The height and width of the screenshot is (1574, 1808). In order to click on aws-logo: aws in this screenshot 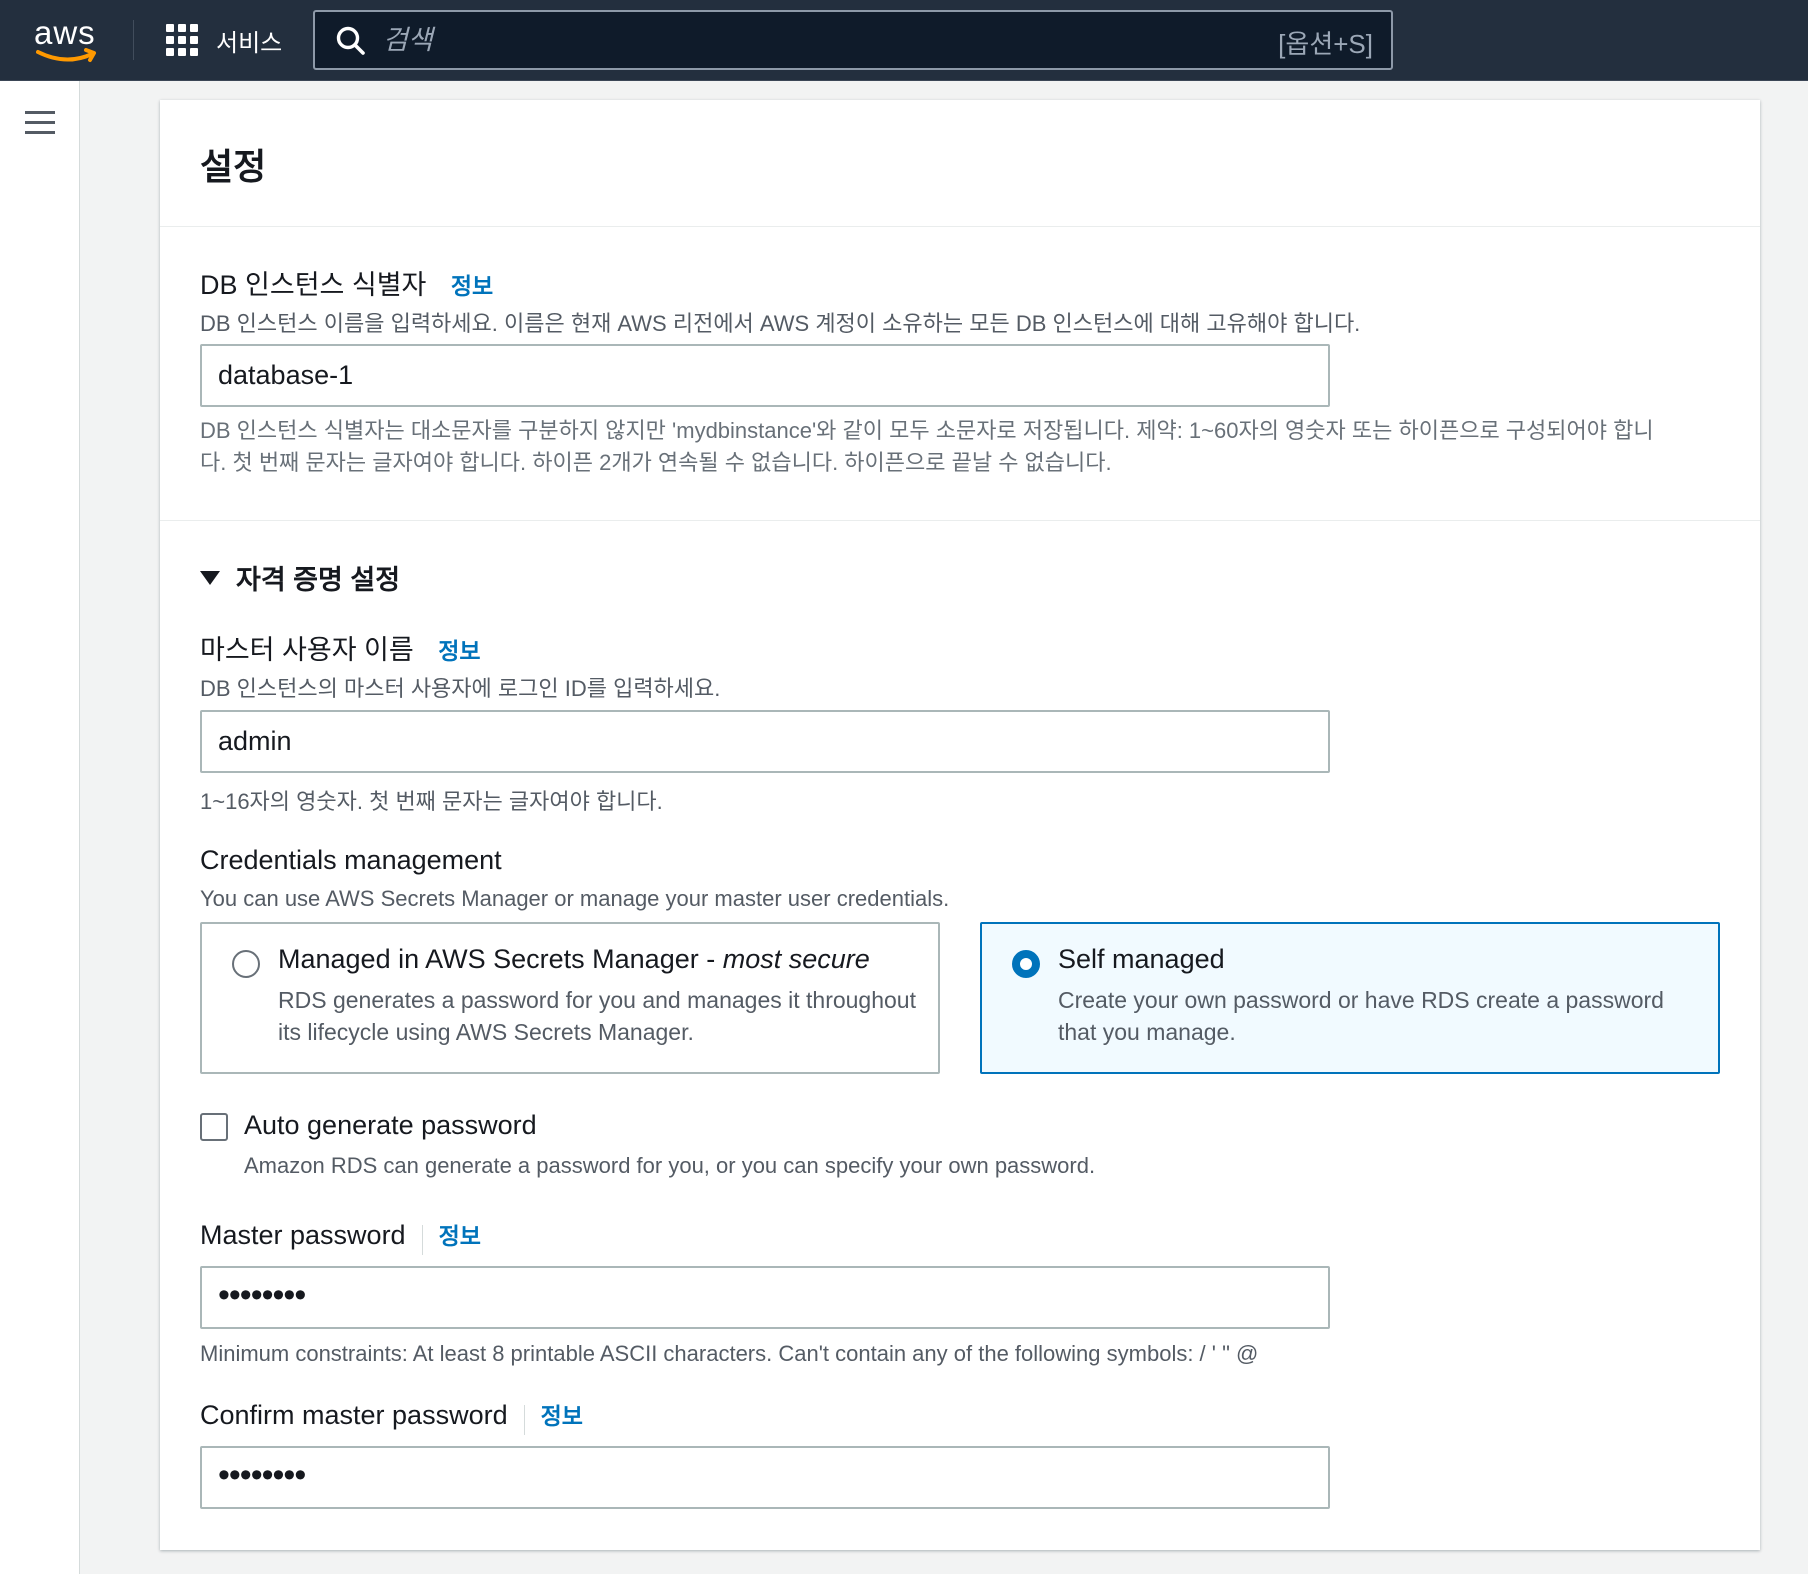, I will do `click(67, 39)`.